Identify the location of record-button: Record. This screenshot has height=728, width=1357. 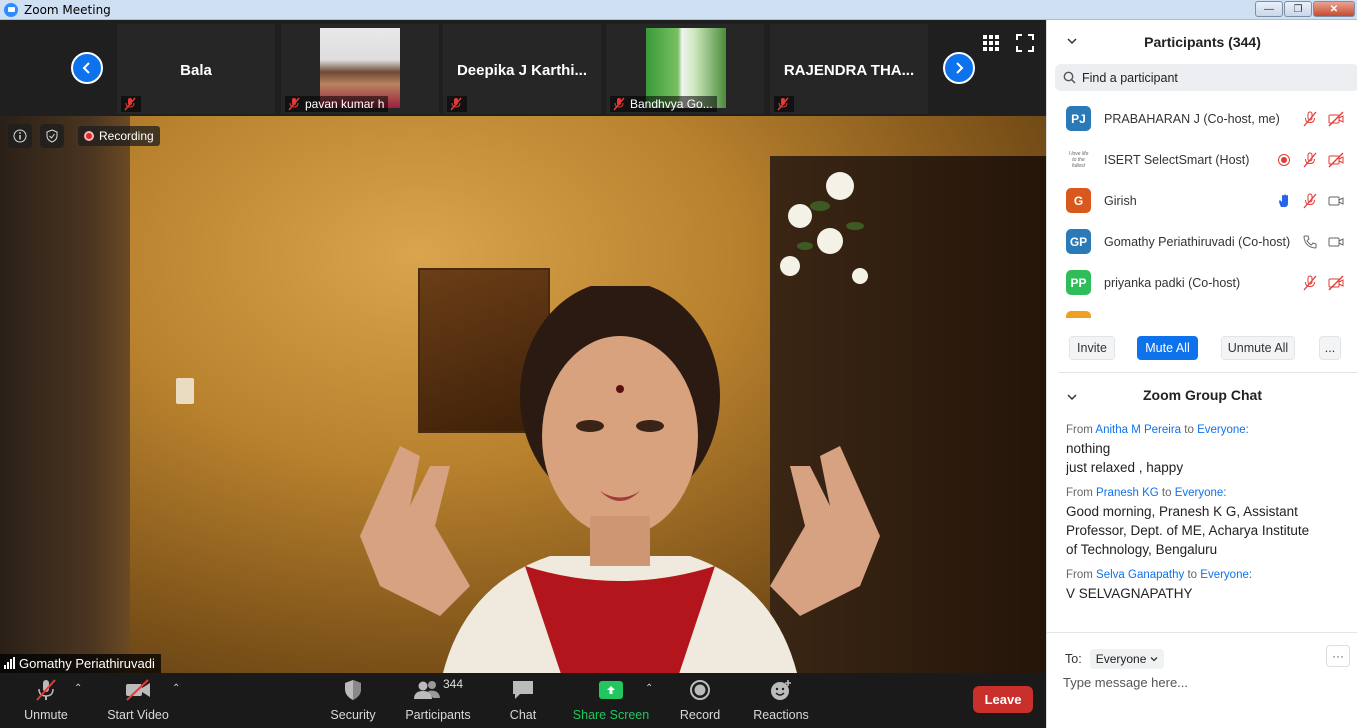
(700, 699).